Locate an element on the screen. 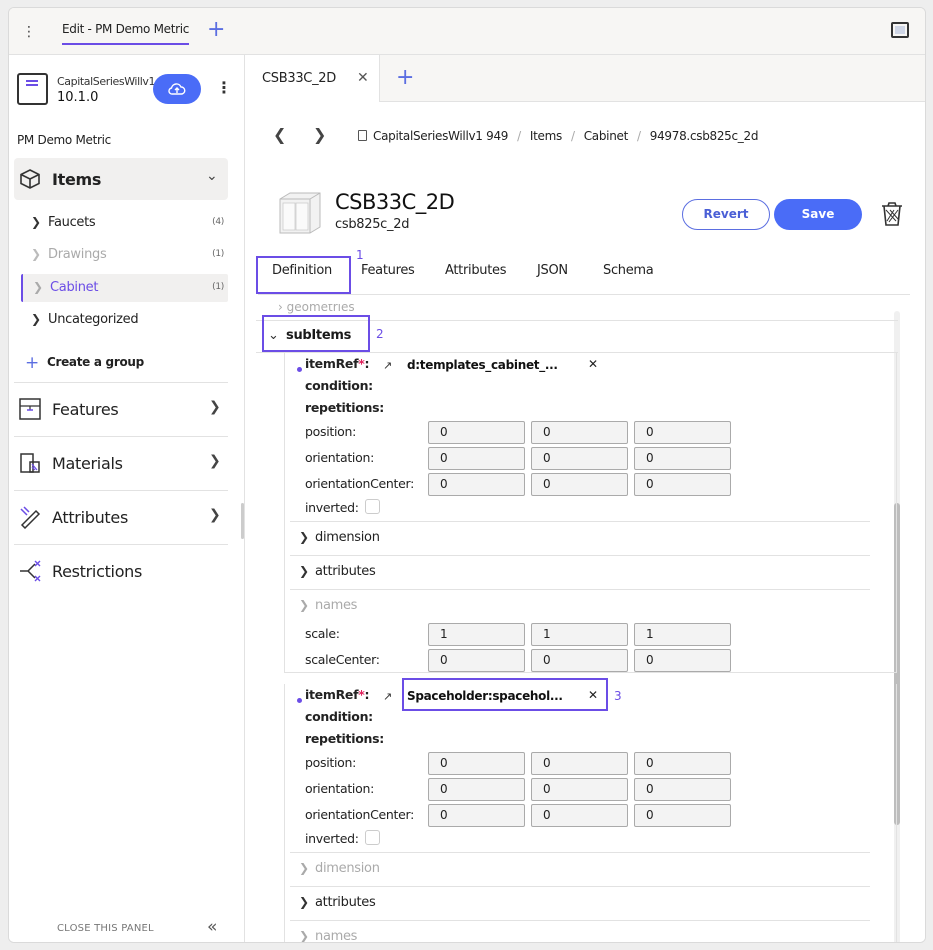 The image size is (933, 950). sidebar-section-materials: Materials ❯ is located at coordinates (121, 462).